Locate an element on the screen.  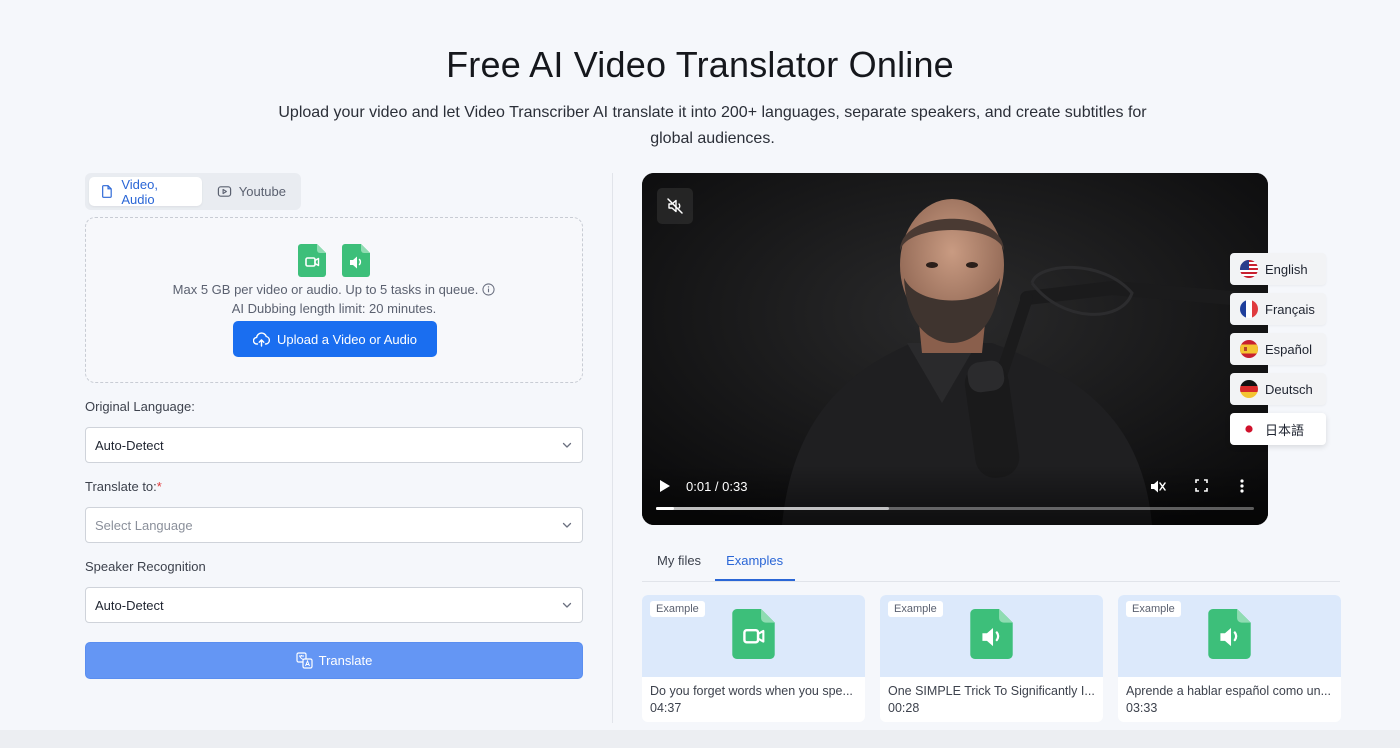
tab-youtube: Youtube is located at coordinates (251, 191).